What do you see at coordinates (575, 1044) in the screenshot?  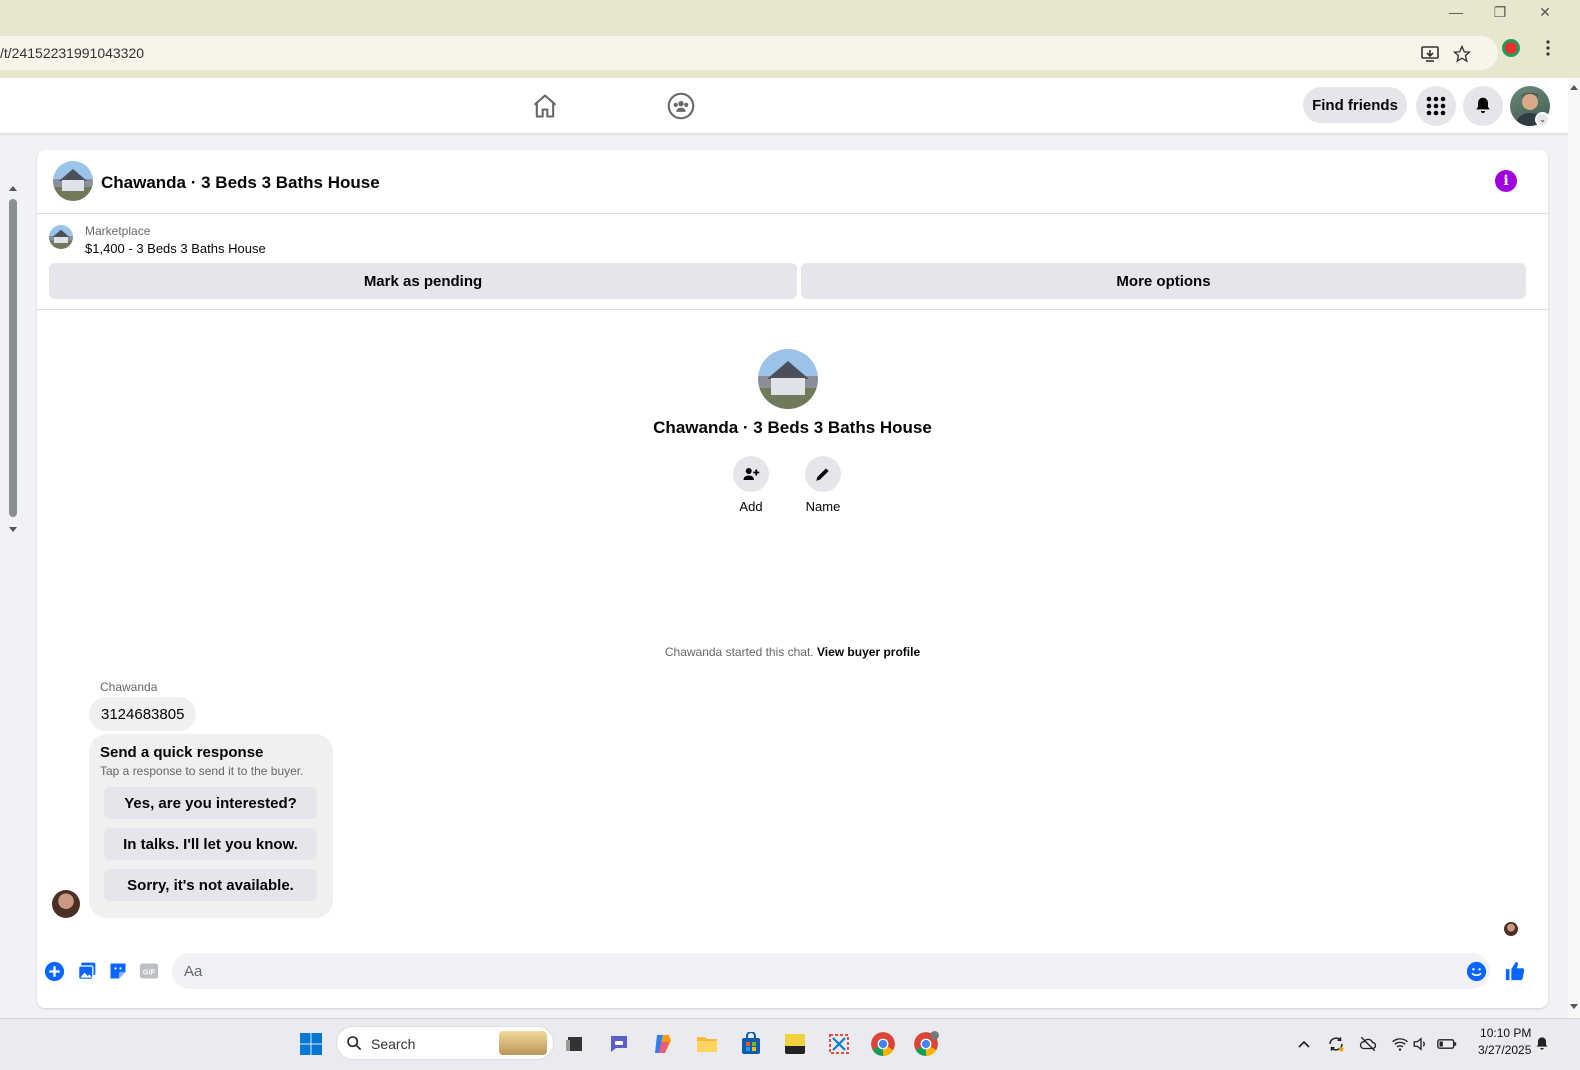 I see `task-view-icon` at bounding box center [575, 1044].